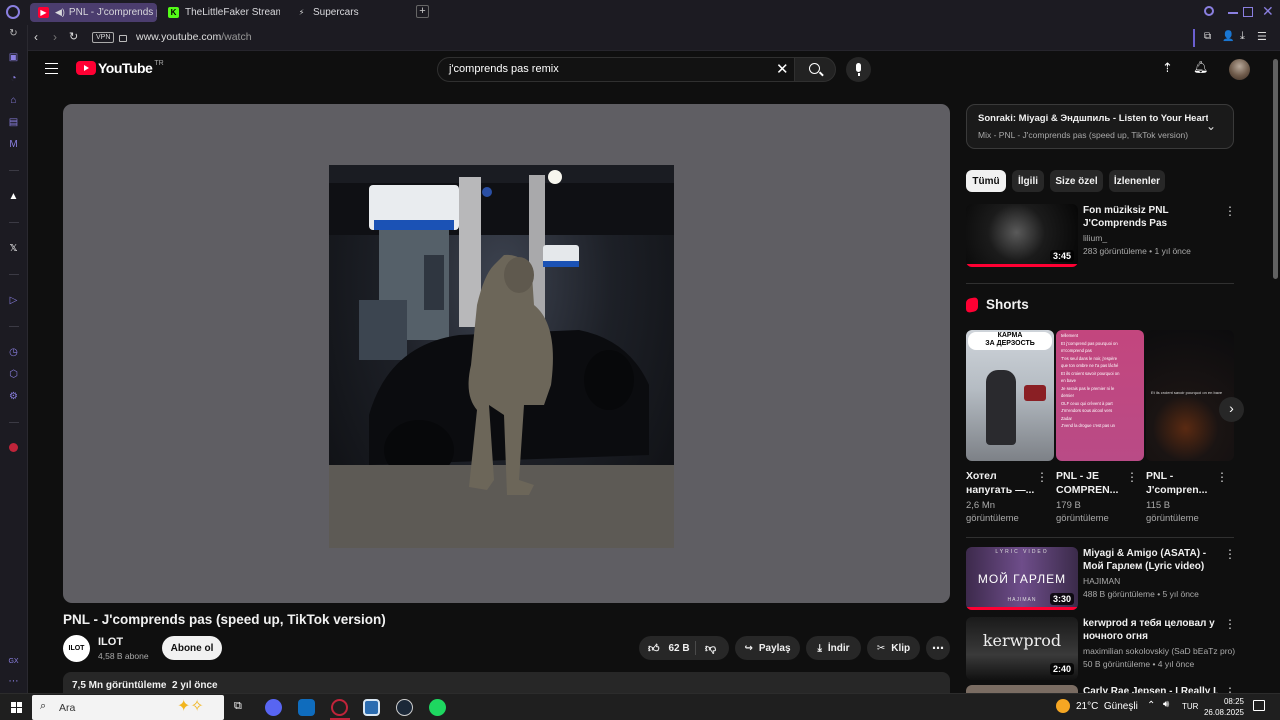 The width and height of the screenshot is (1280, 720). Describe the element at coordinates (1137, 181) in the screenshot. I see `chip-watched: İzlenenler` at that location.